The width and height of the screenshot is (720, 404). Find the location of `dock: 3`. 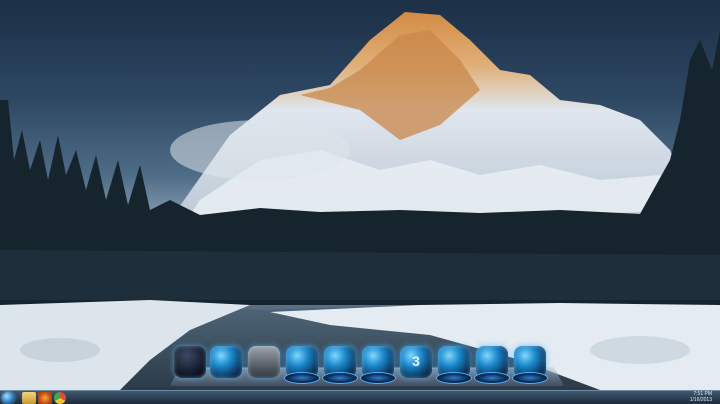

dock: 3 is located at coordinates (368, 366).